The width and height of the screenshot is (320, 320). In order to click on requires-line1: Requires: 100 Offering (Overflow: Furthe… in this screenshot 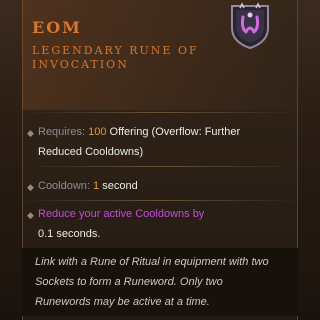, I will do `click(139, 132)`.